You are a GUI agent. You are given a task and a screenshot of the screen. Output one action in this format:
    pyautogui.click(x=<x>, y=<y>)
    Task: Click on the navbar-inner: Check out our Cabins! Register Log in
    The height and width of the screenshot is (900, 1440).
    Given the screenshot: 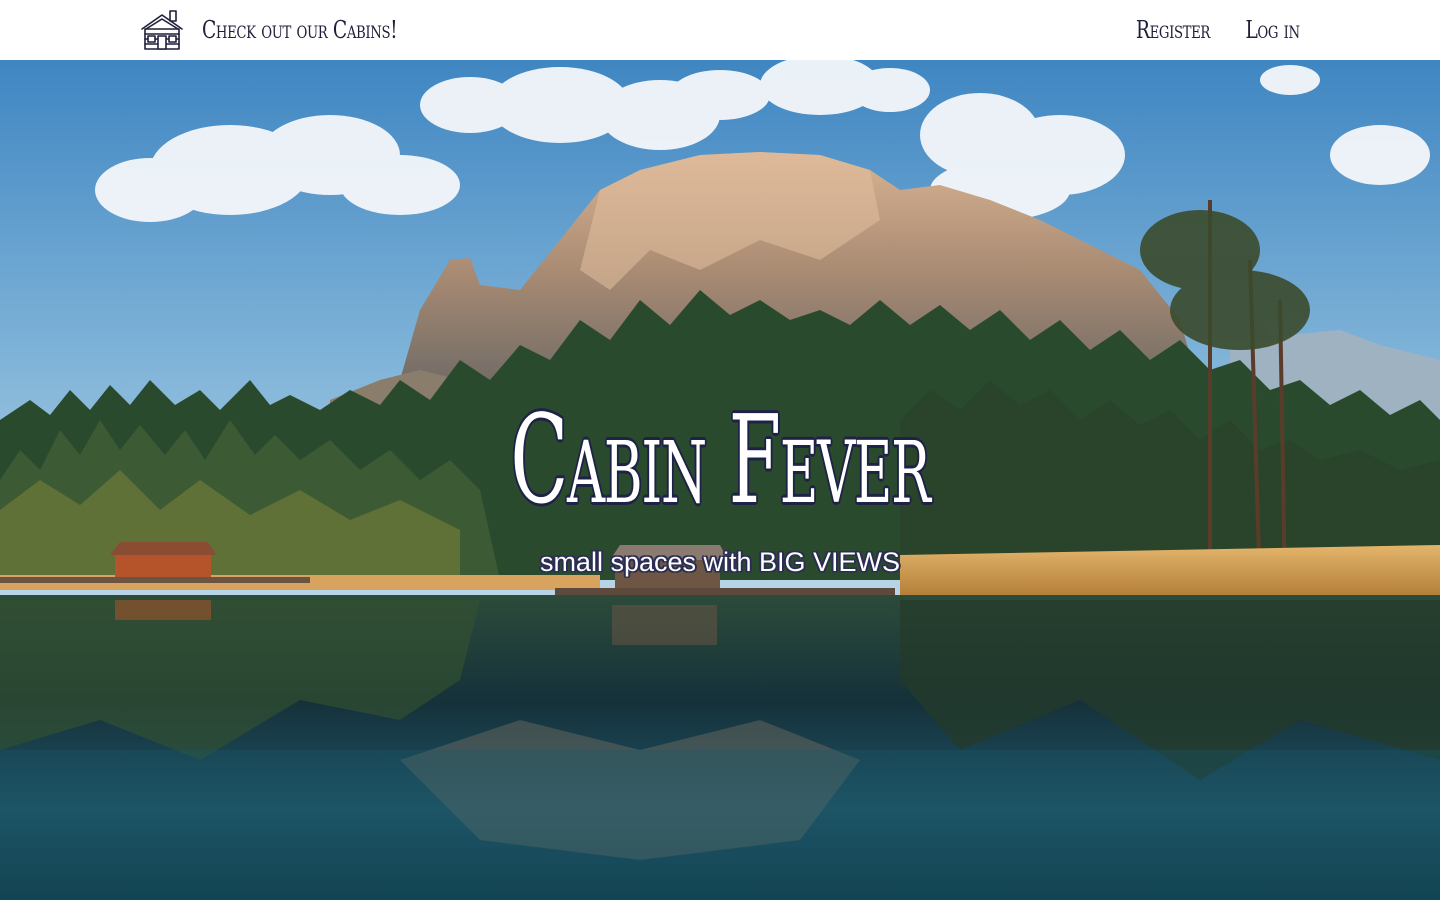 What is the action you would take?
    pyautogui.click(x=720, y=30)
    